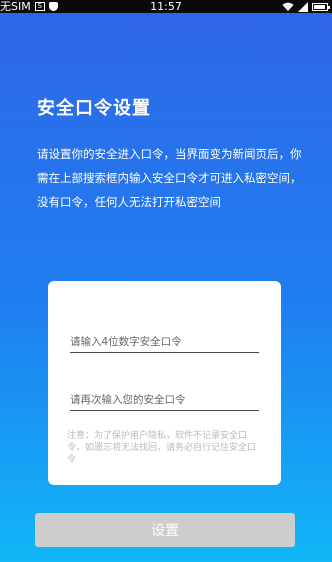  What do you see at coordinates (164, 400) in the screenshot?
I see `confirm-passcode-input` at bounding box center [164, 400].